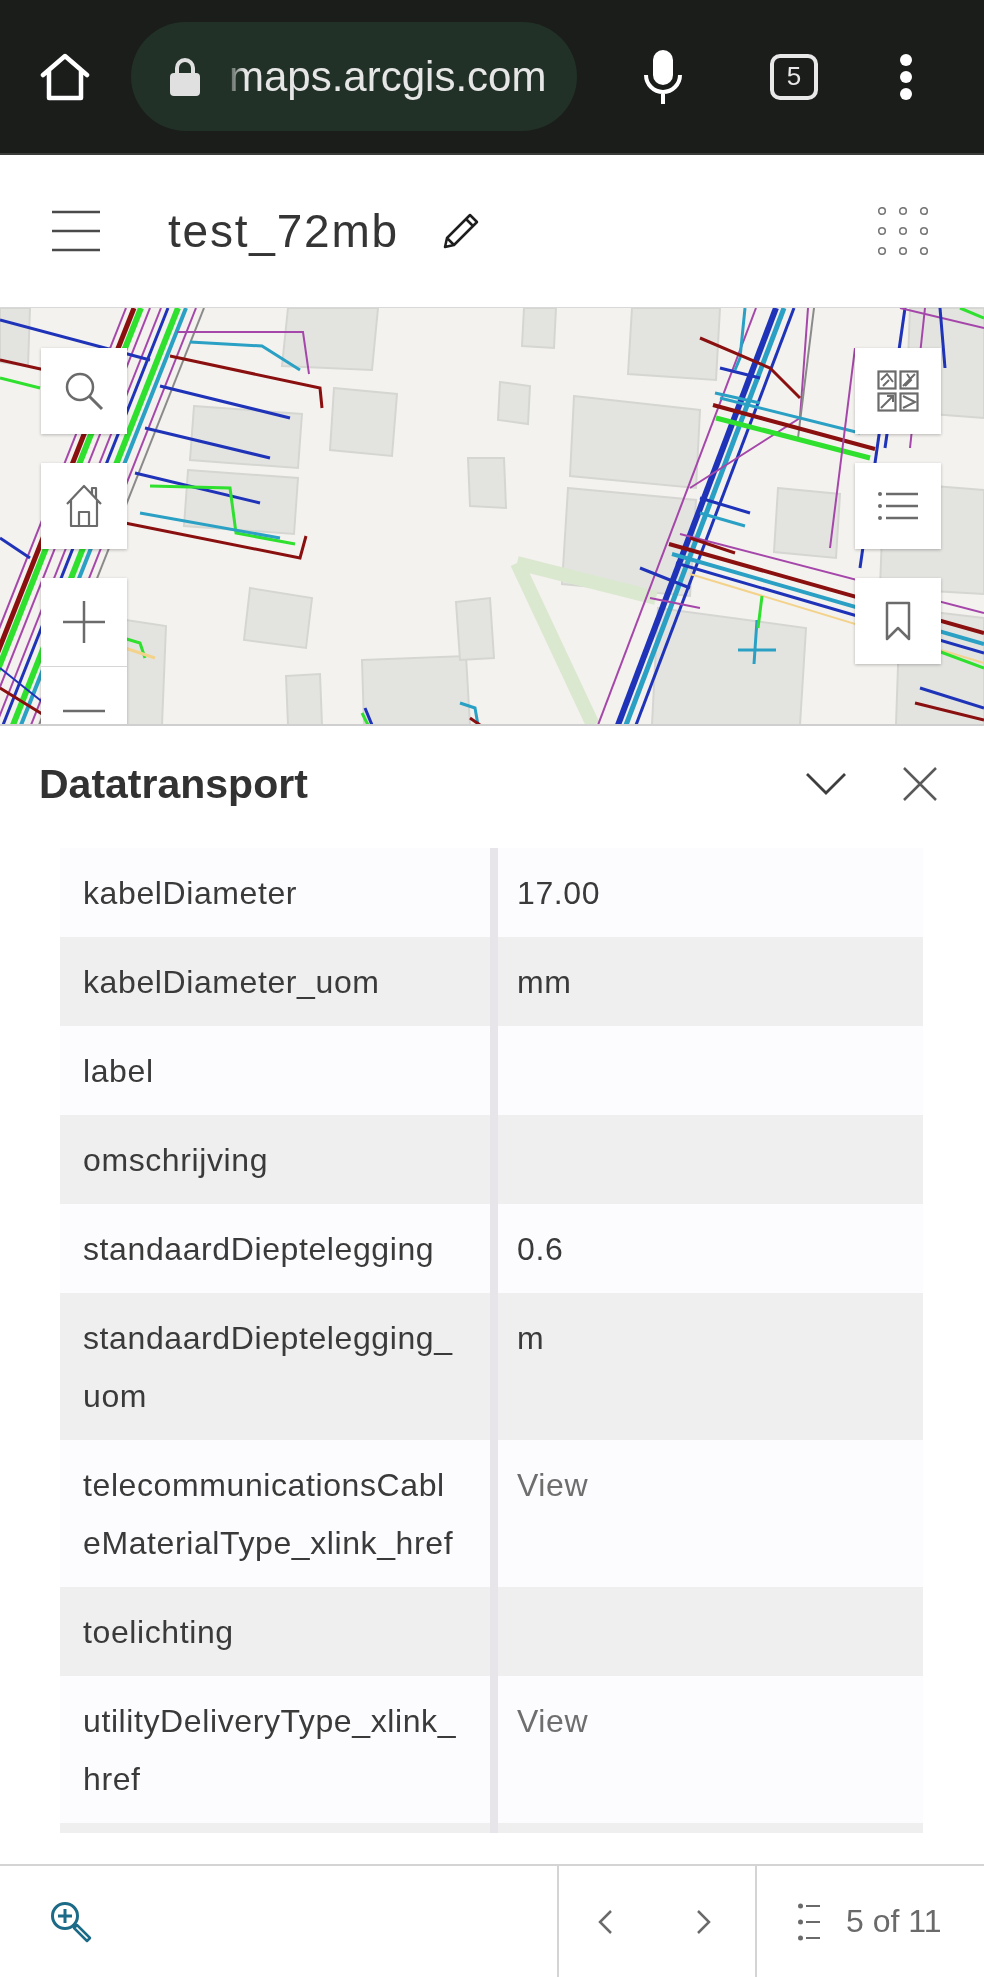 This screenshot has width=984, height=1977. I want to click on popup-title: Datatransport, so click(173, 784).